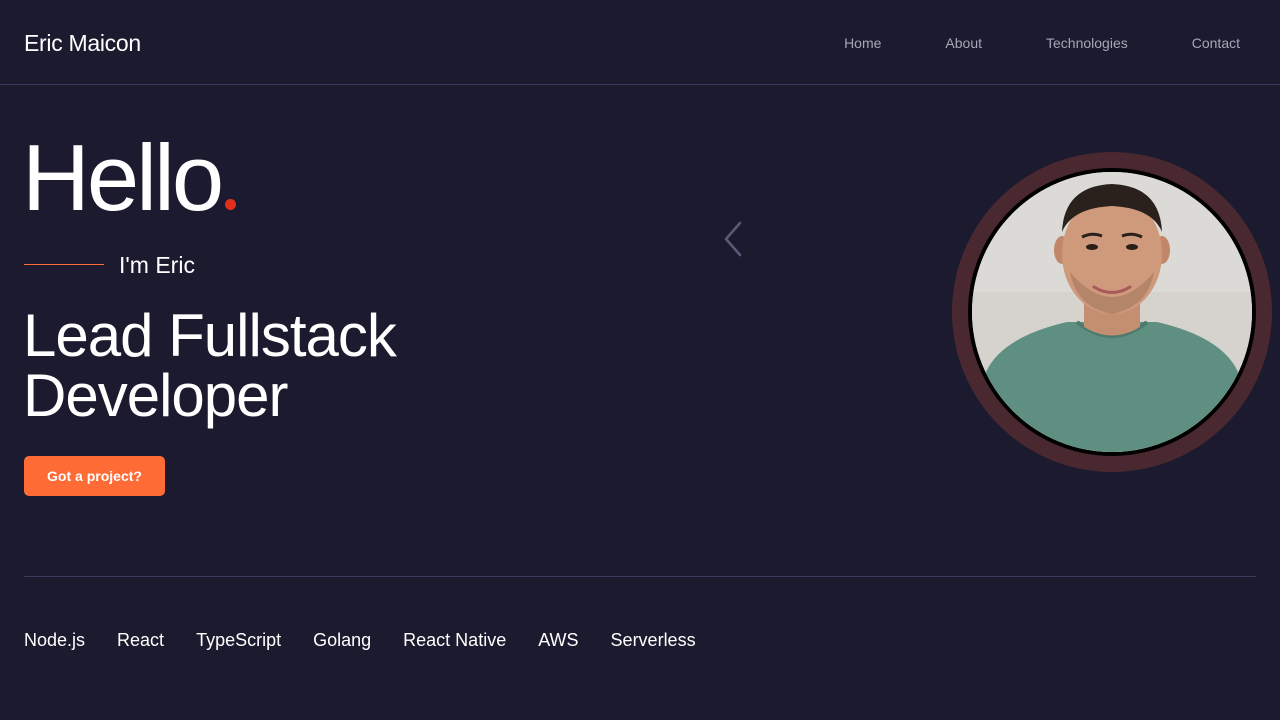 The width and height of the screenshot is (1280, 720). Describe the element at coordinates (963, 43) in the screenshot. I see `nav-link-about: About` at that location.